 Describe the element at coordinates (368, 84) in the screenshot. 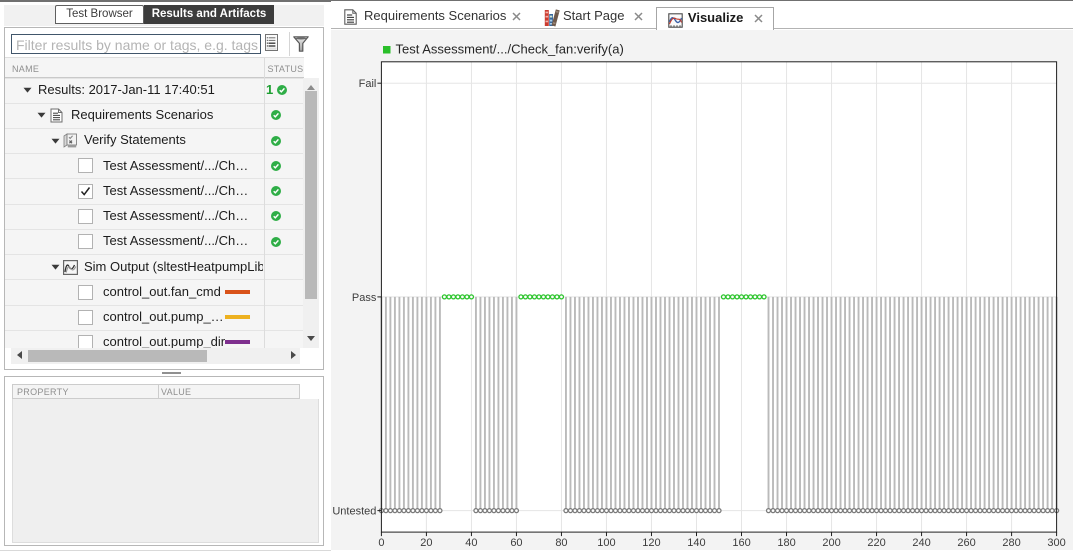

I see `svg-text: Fail` at that location.